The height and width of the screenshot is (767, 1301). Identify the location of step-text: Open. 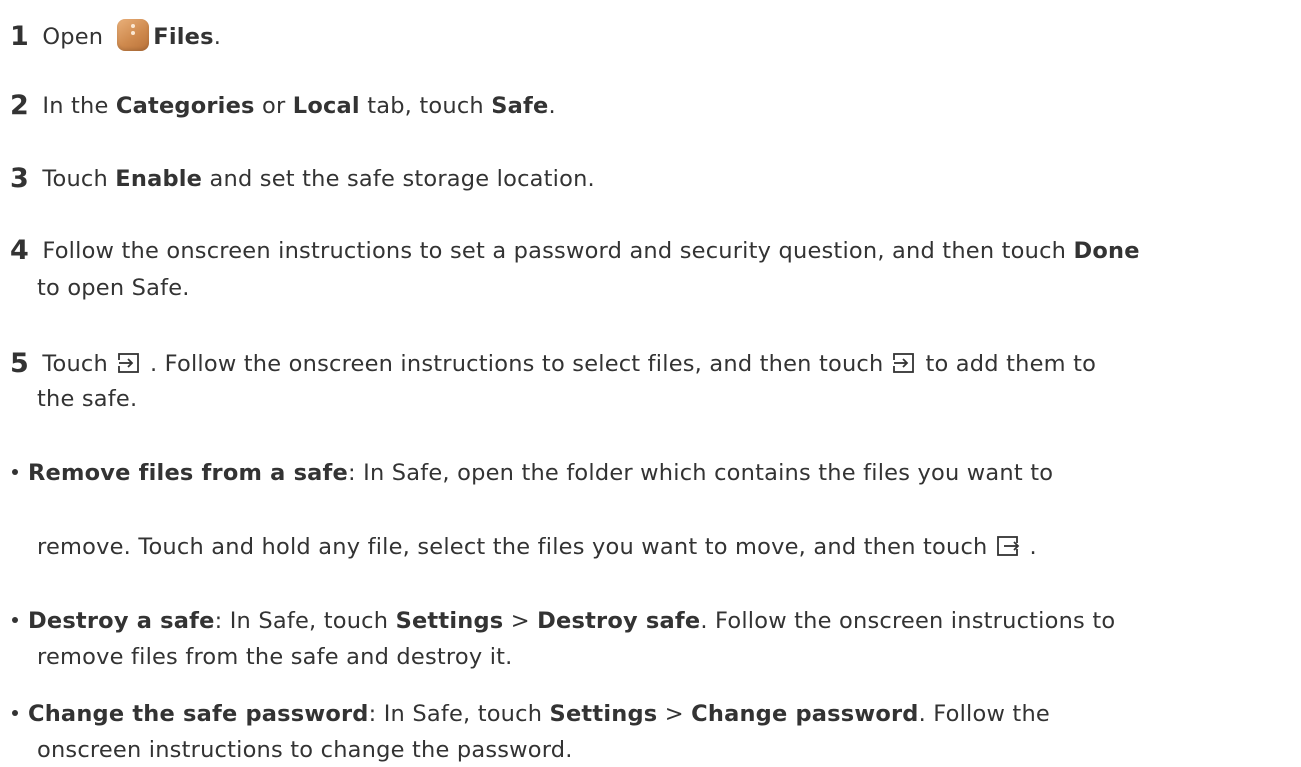
(73, 37).